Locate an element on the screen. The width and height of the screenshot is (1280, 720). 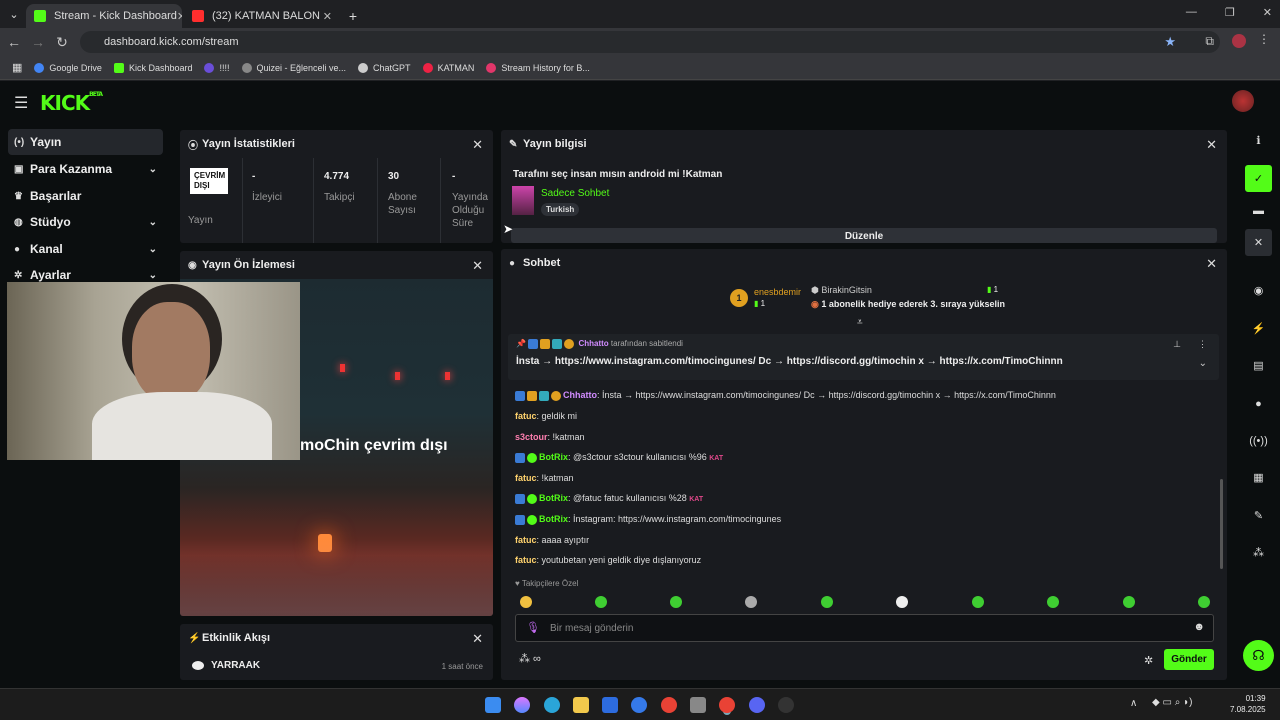
info-icon: ℹ is located at coordinates (1258, 140).